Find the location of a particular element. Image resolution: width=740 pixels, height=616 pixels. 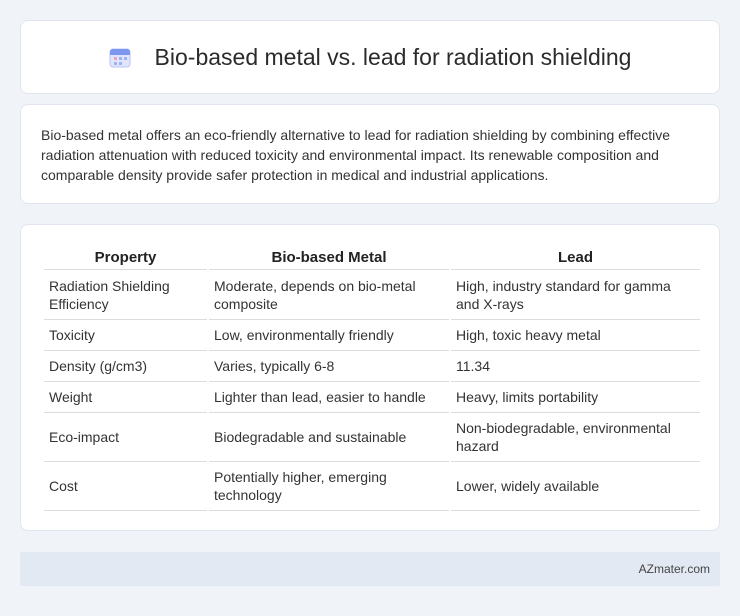

footer-site-link: AZmater.com is located at coordinates (674, 569).